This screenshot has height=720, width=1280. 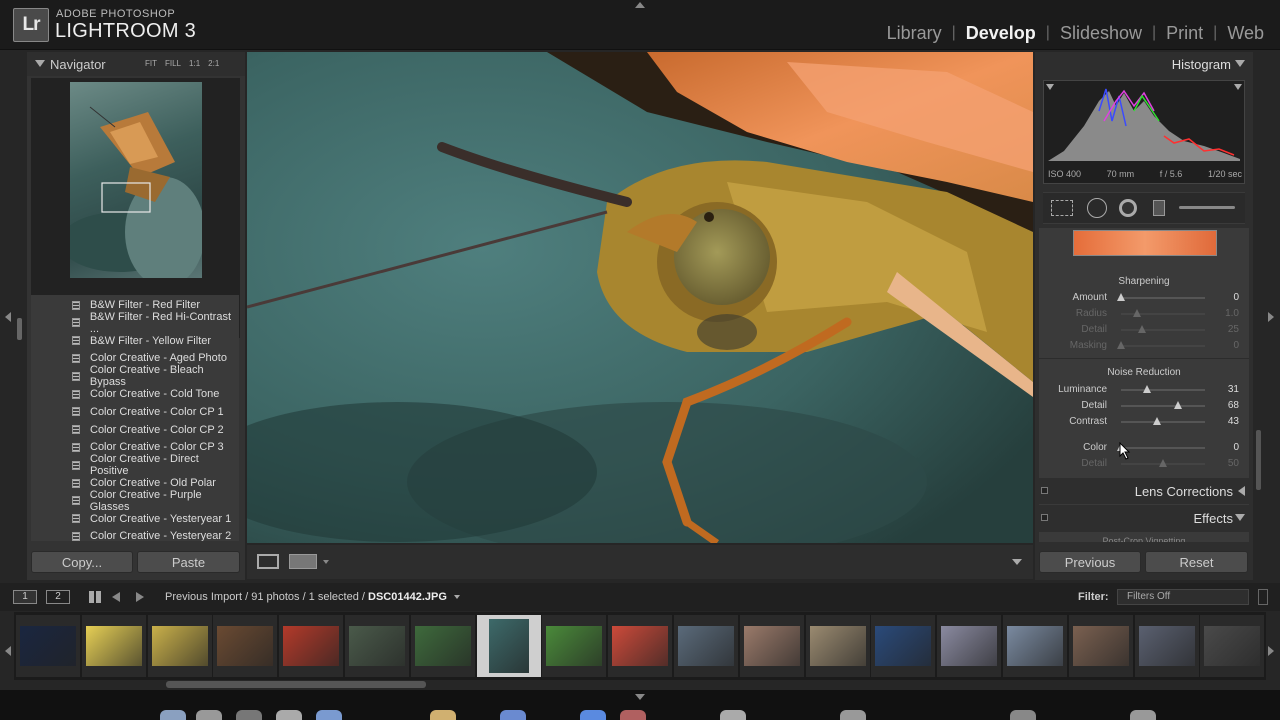 What do you see at coordinates (25, 597) in the screenshot?
I see `primary-window-button: 1` at bounding box center [25, 597].